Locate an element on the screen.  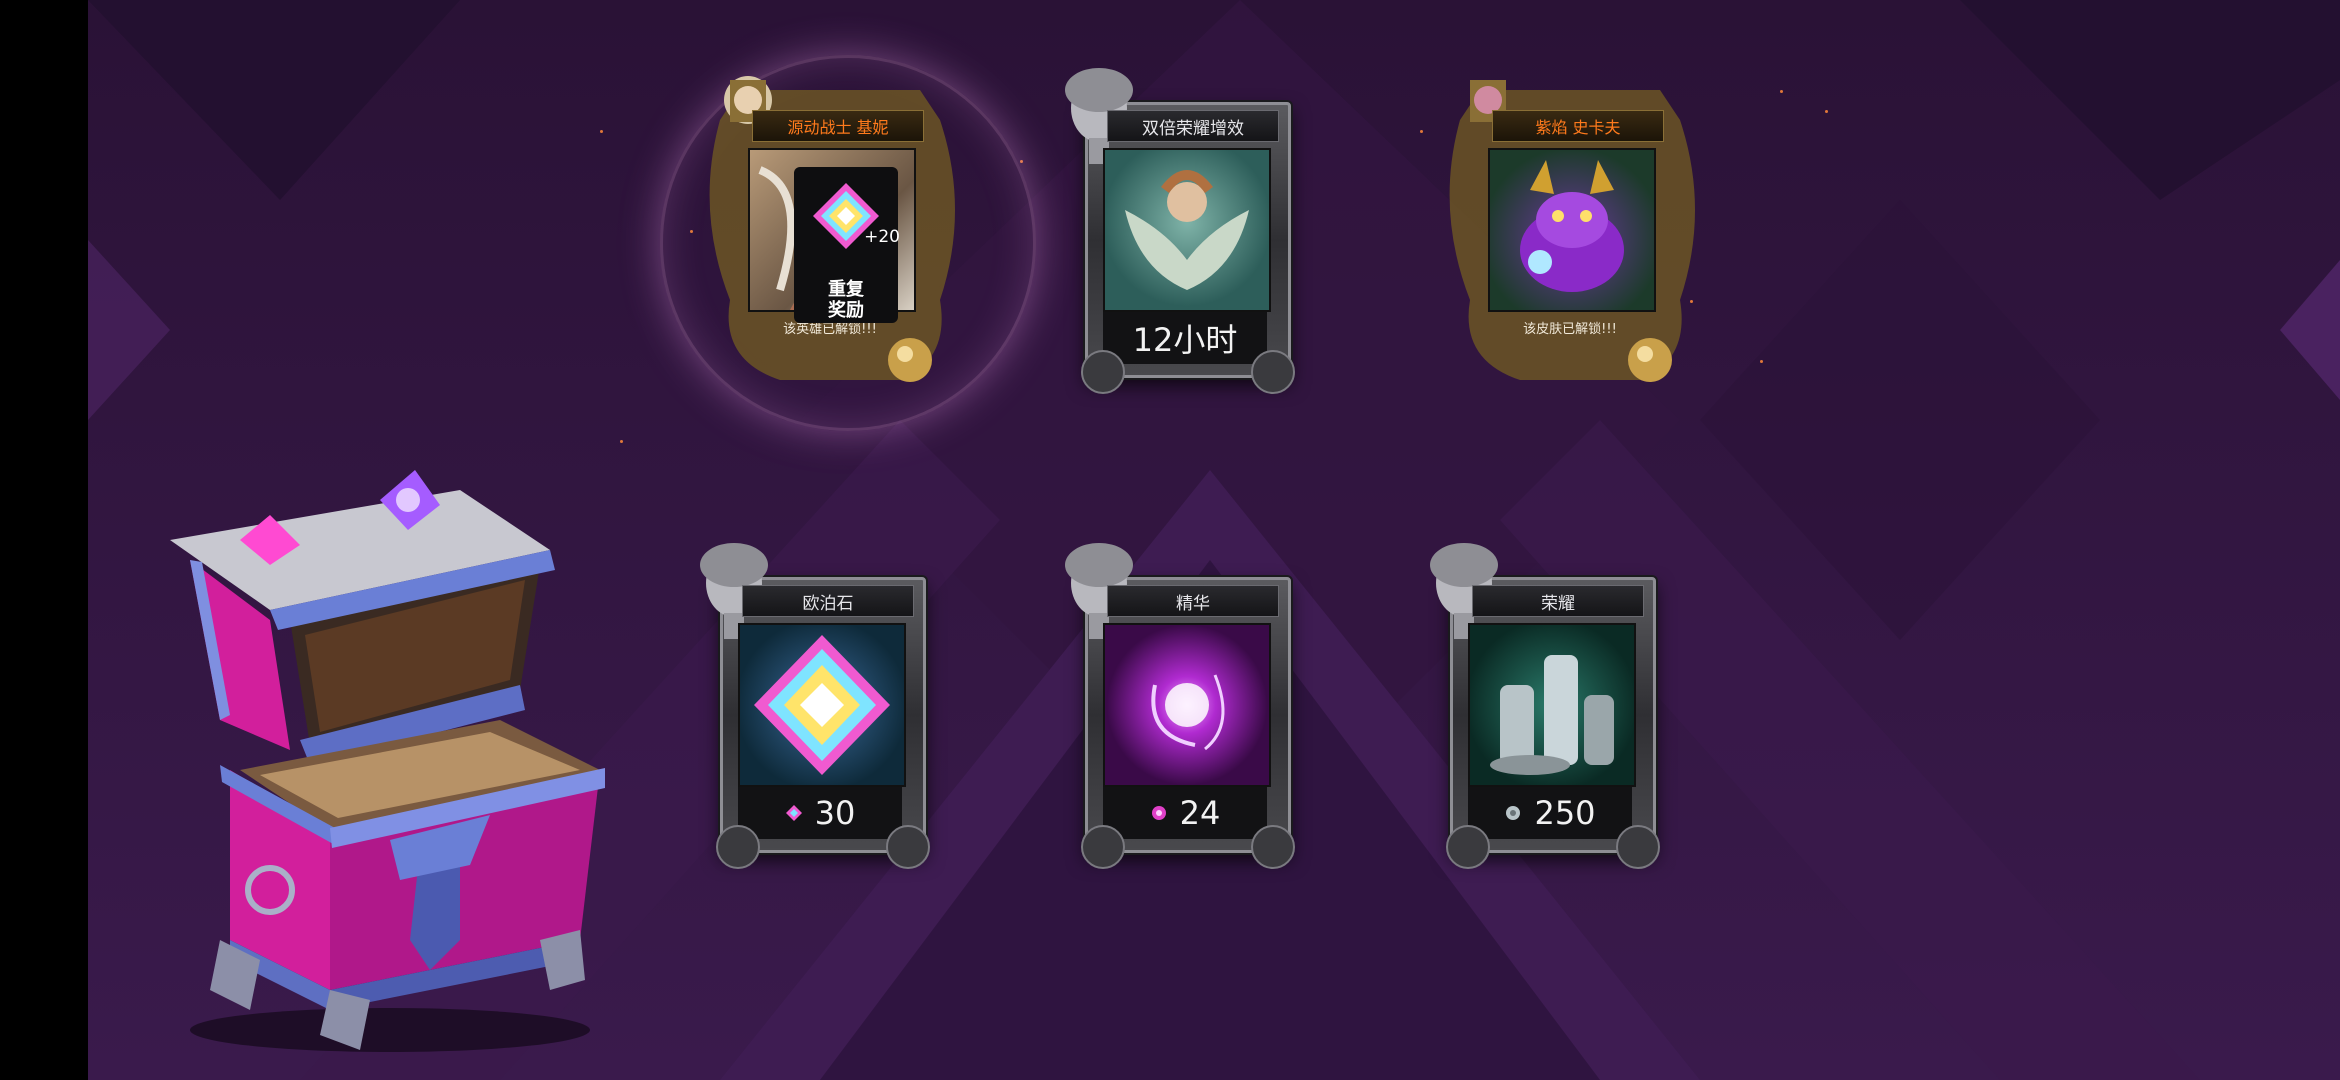
purple-creature-icon is located at coordinates (1572, 226).